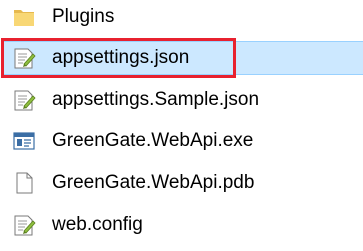 This screenshot has height=251, width=363. What do you see at coordinates (153, 140) in the screenshot?
I see `file-name: GreenGate.WebApi.exe` at bounding box center [153, 140].